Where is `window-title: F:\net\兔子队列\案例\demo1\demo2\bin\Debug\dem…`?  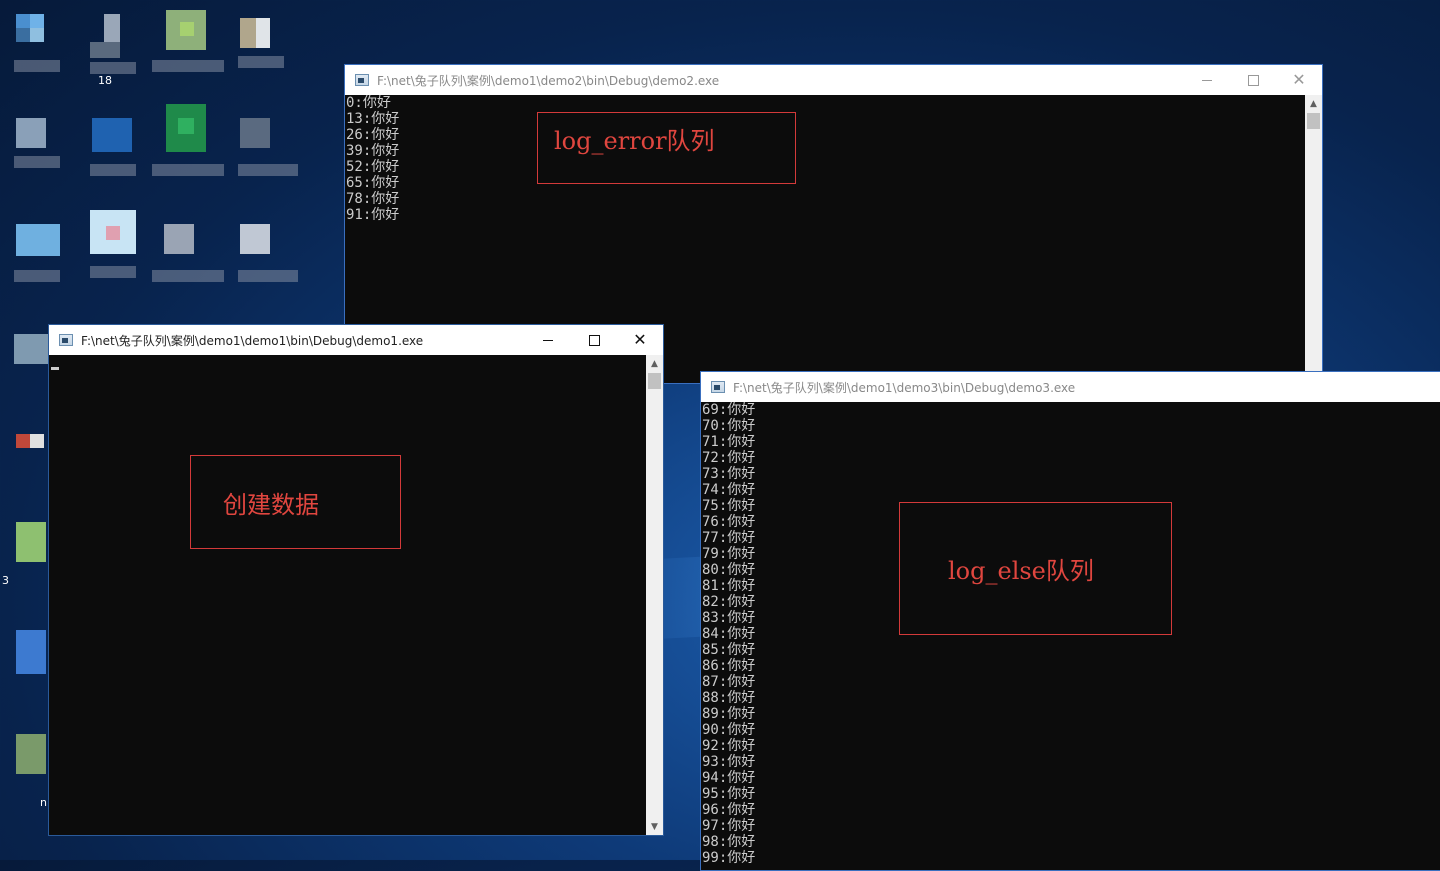 window-title: F:\net\兔子队列\案例\demo1\demo2\bin\Debug\dem… is located at coordinates (548, 80).